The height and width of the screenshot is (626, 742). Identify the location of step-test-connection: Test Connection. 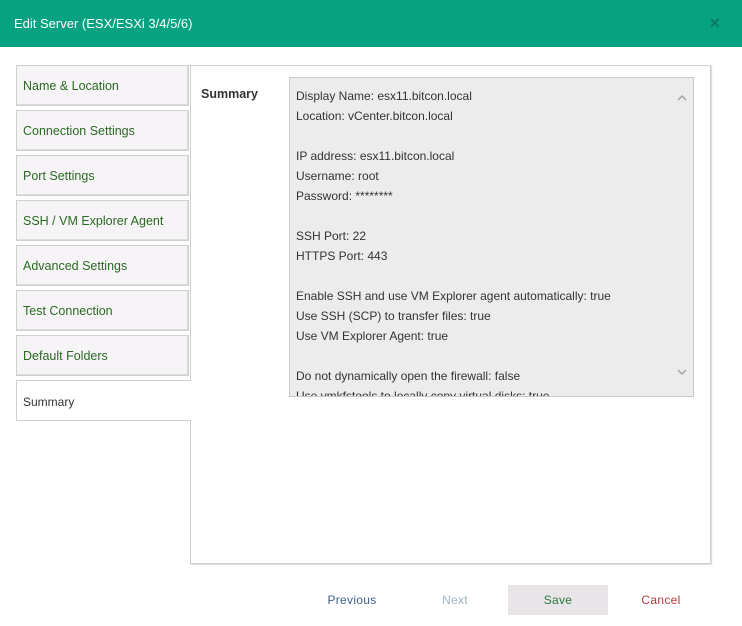
(102, 310).